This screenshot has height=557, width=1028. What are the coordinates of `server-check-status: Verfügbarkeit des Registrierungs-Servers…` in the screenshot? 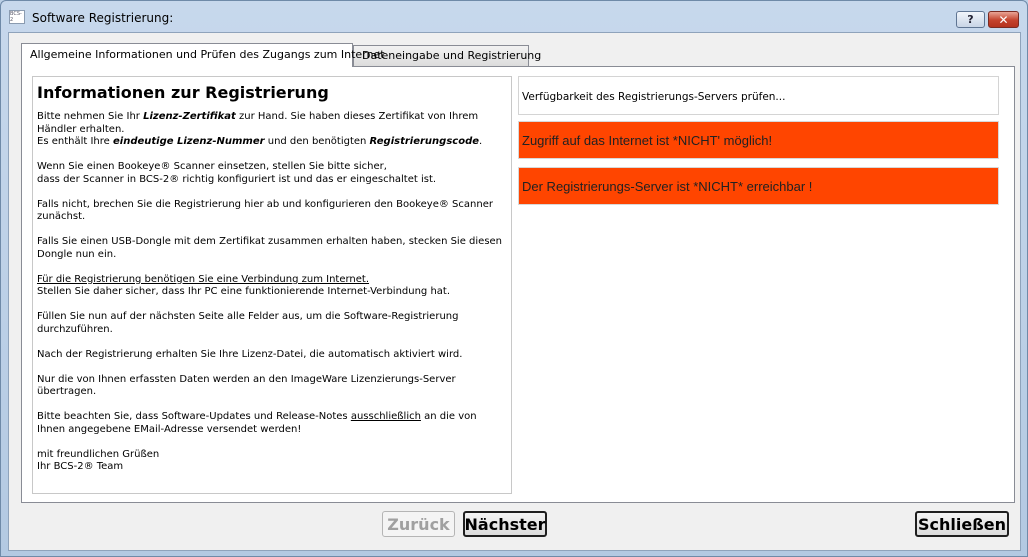 It's located at (758, 95).